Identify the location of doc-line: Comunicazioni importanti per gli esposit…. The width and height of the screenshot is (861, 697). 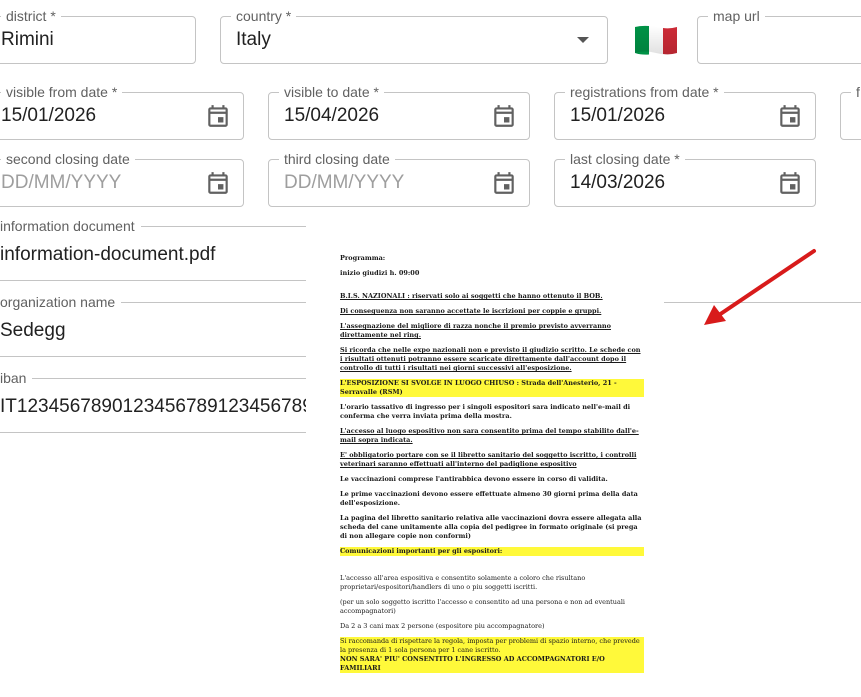
(492, 551).